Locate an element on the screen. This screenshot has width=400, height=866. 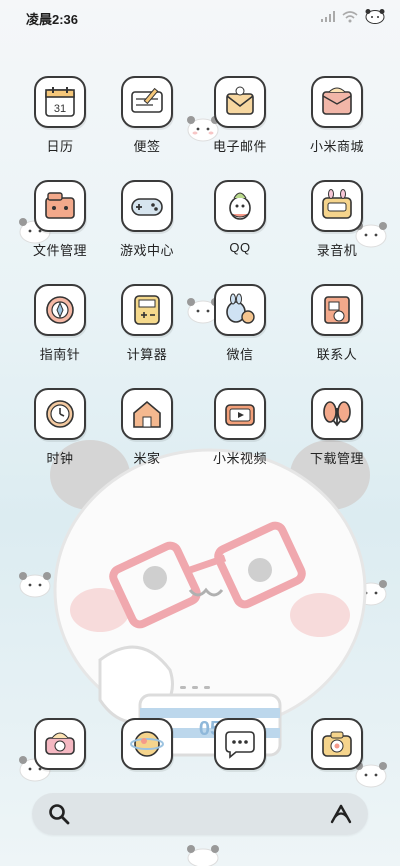
app-wechat: 微信 is located at coordinates (240, 323).